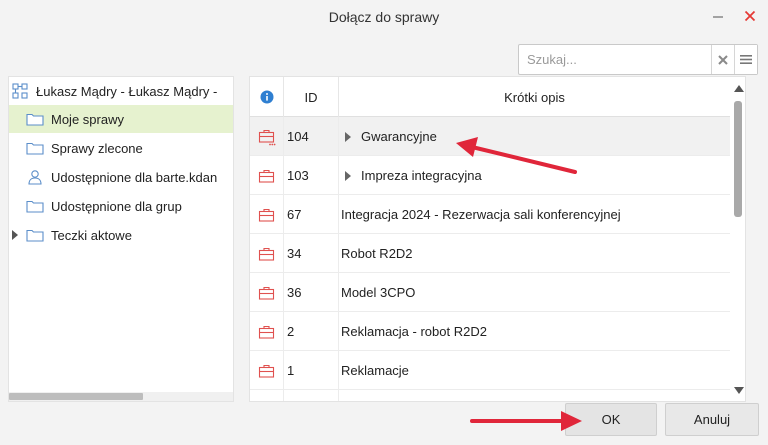 The height and width of the screenshot is (445, 768). What do you see at coordinates (311, 331) in the screenshot?
I see `row-id: 2` at bounding box center [311, 331].